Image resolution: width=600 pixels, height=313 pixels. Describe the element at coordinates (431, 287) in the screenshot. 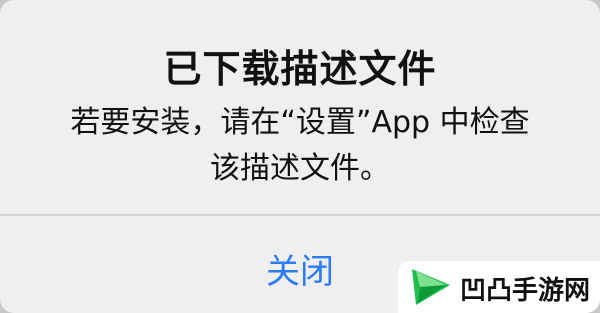

I see `play-triangle-logo-icon` at that location.